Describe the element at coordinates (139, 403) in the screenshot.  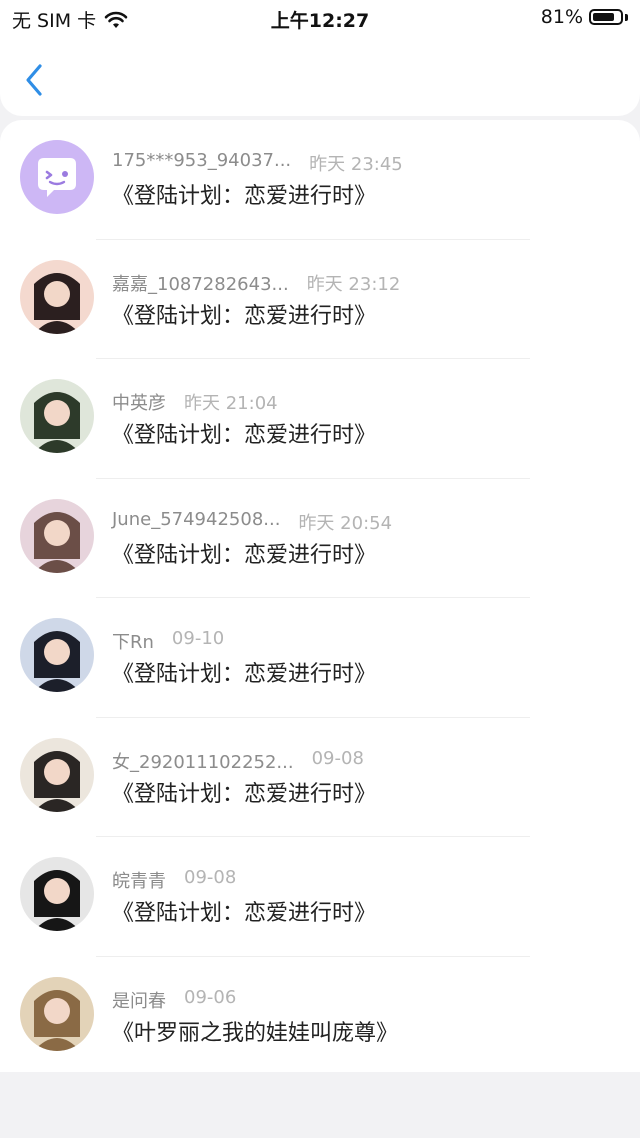
I see `user-name: 中英彦` at that location.